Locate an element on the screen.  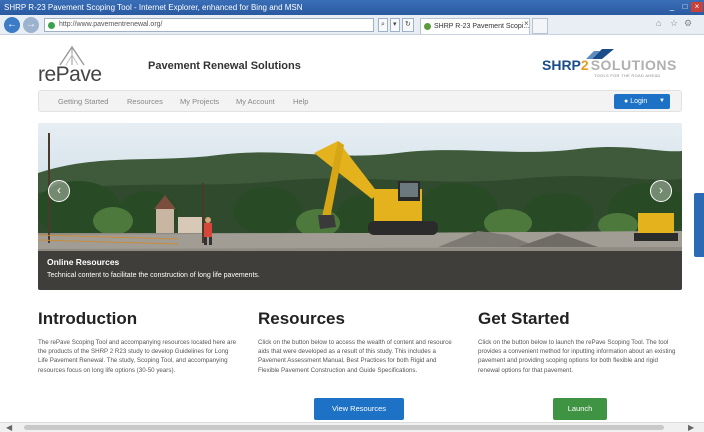
chevron-right-icon: › is located at coordinates (661, 190).